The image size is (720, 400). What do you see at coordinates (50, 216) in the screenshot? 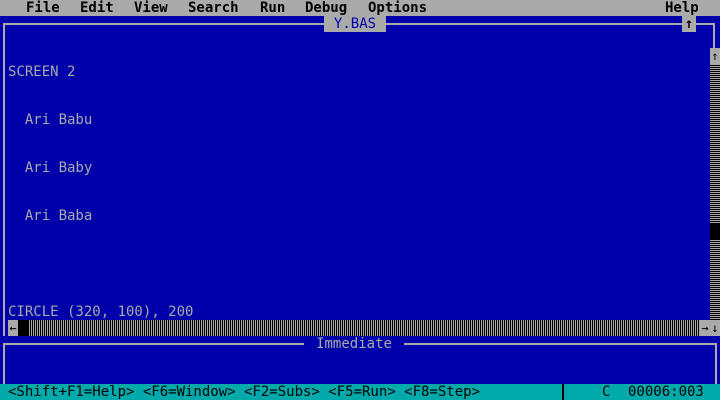
I see `code-line: Ari Baba` at bounding box center [50, 216].